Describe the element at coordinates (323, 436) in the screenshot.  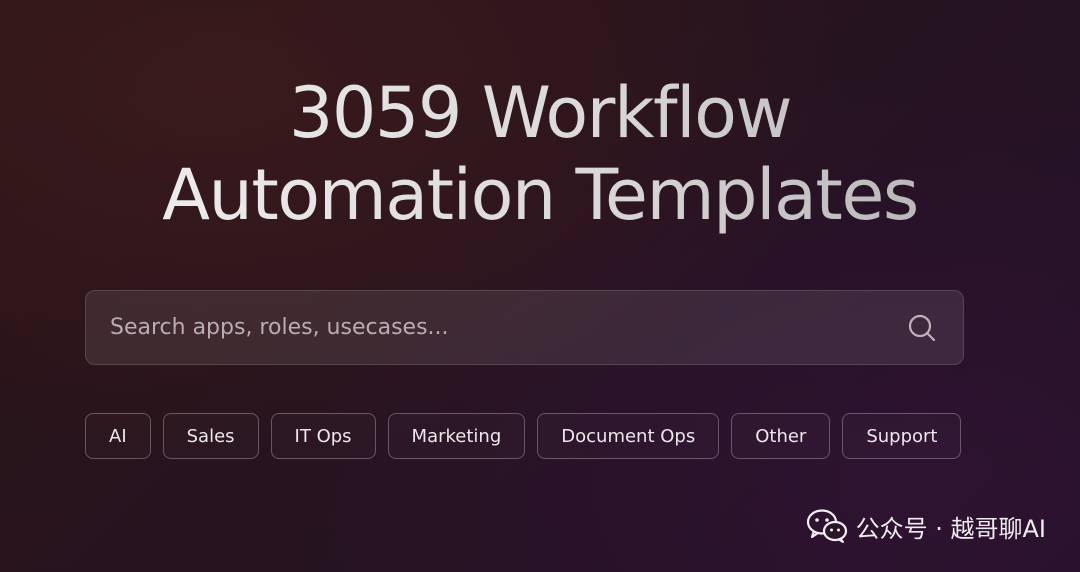
I see `category-chip-it-ops: IT Ops` at that location.